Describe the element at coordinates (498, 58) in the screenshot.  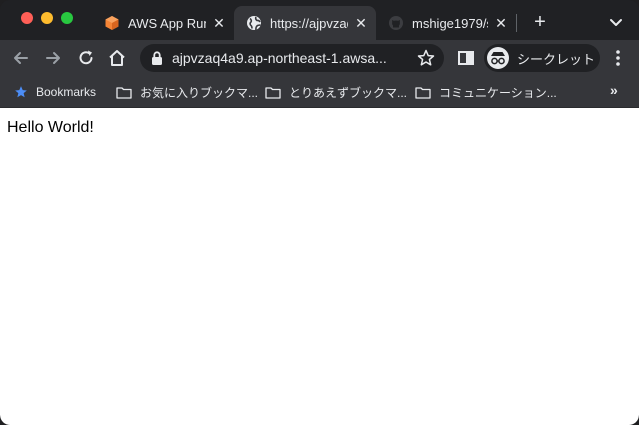
I see `incognito-icon` at that location.